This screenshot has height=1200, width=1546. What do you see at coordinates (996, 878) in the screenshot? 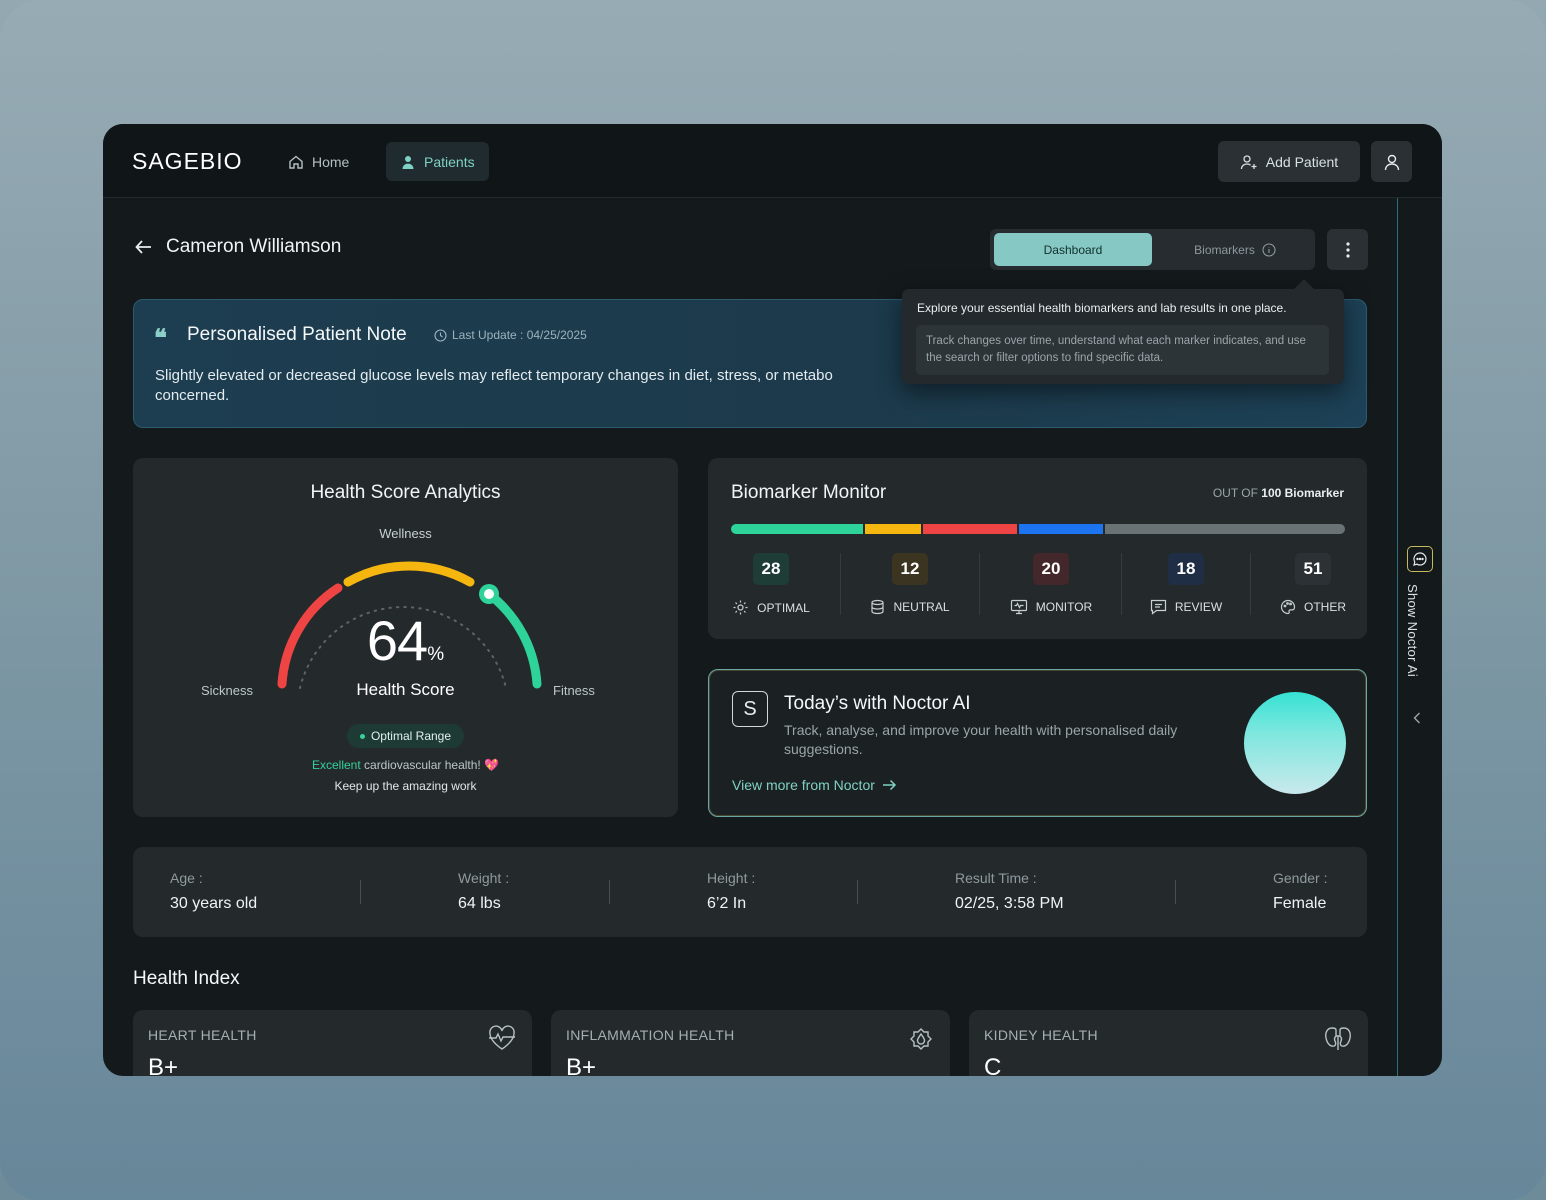
I see `info-result-key: Result Time :` at bounding box center [996, 878].